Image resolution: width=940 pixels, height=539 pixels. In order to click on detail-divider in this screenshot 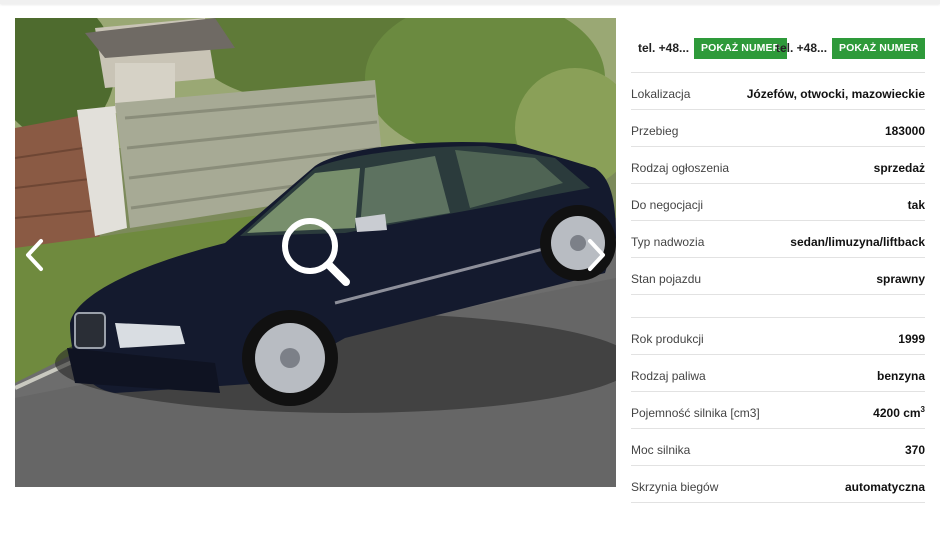, I will do `click(778, 305)`.